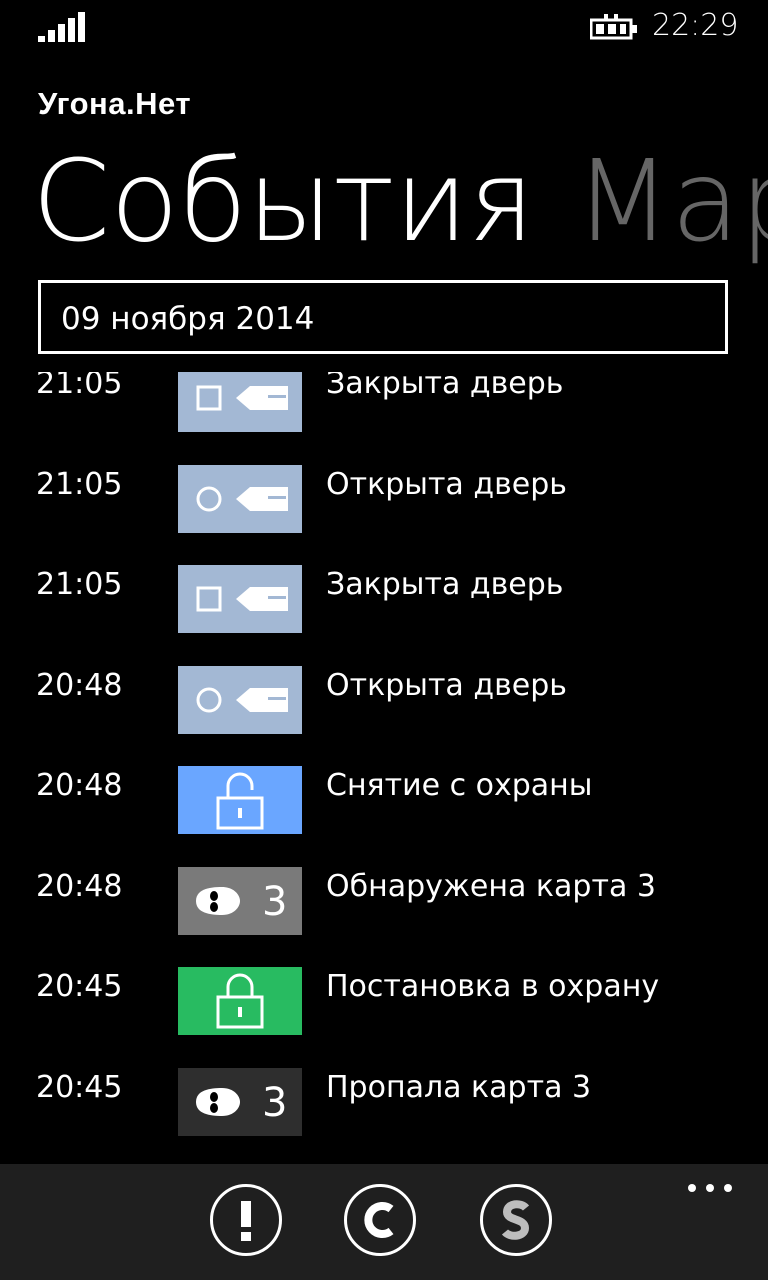 The height and width of the screenshot is (1280, 768). What do you see at coordinates (459, 785) in the screenshot?
I see `event-label: Снятие с охраны` at bounding box center [459, 785].